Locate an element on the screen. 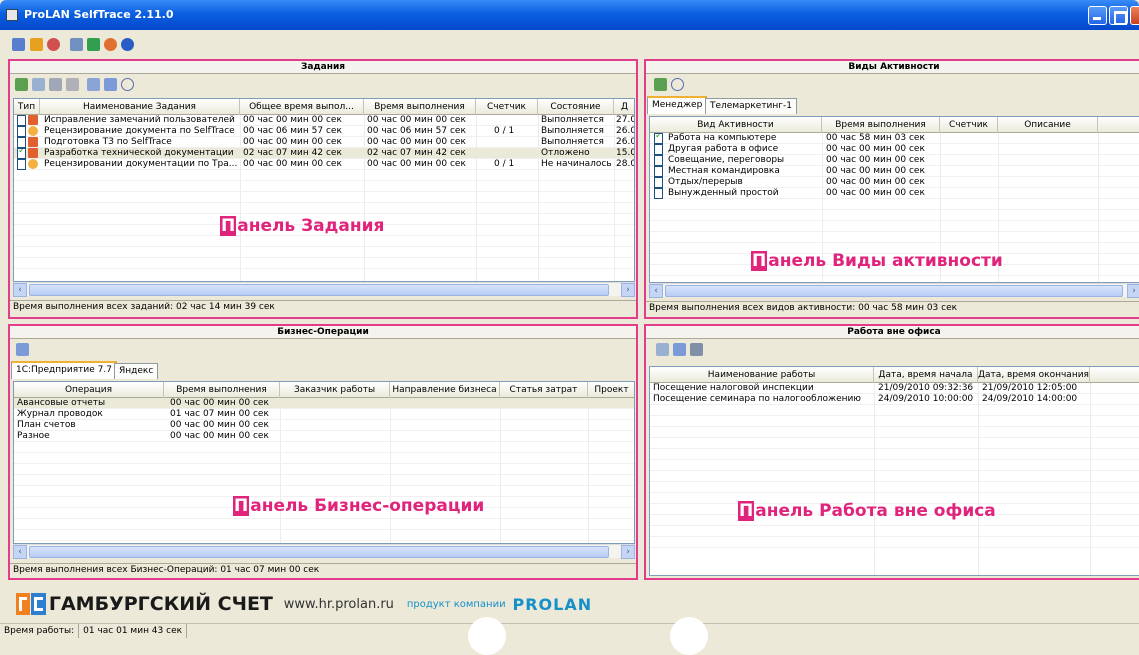 The image size is (1139, 655). column-header: Направление бизнеса is located at coordinates (445, 390).